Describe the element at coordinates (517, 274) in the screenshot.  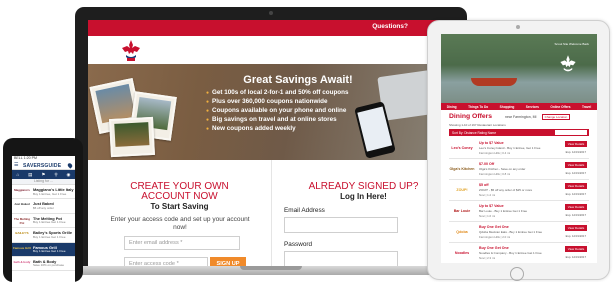
I see `home-button` at that location.